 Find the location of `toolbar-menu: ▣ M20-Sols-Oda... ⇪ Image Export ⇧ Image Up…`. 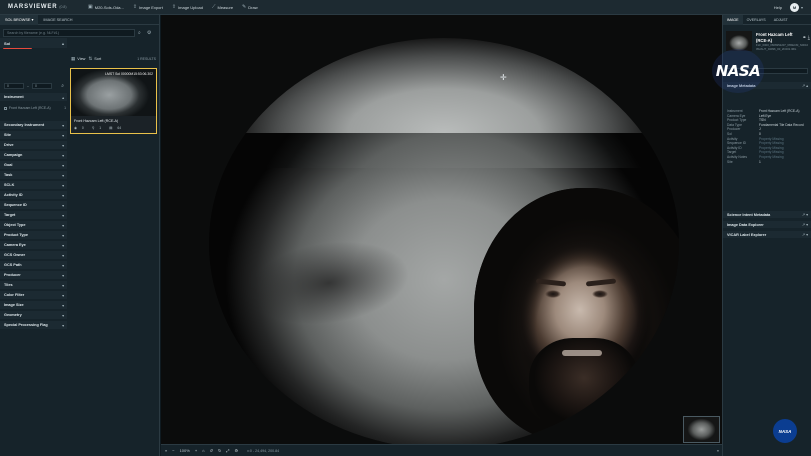

toolbar-menu: ▣ M20-Sols-Oda... ⇪ Image Export ⇧ Image Up… is located at coordinates (177, 7).